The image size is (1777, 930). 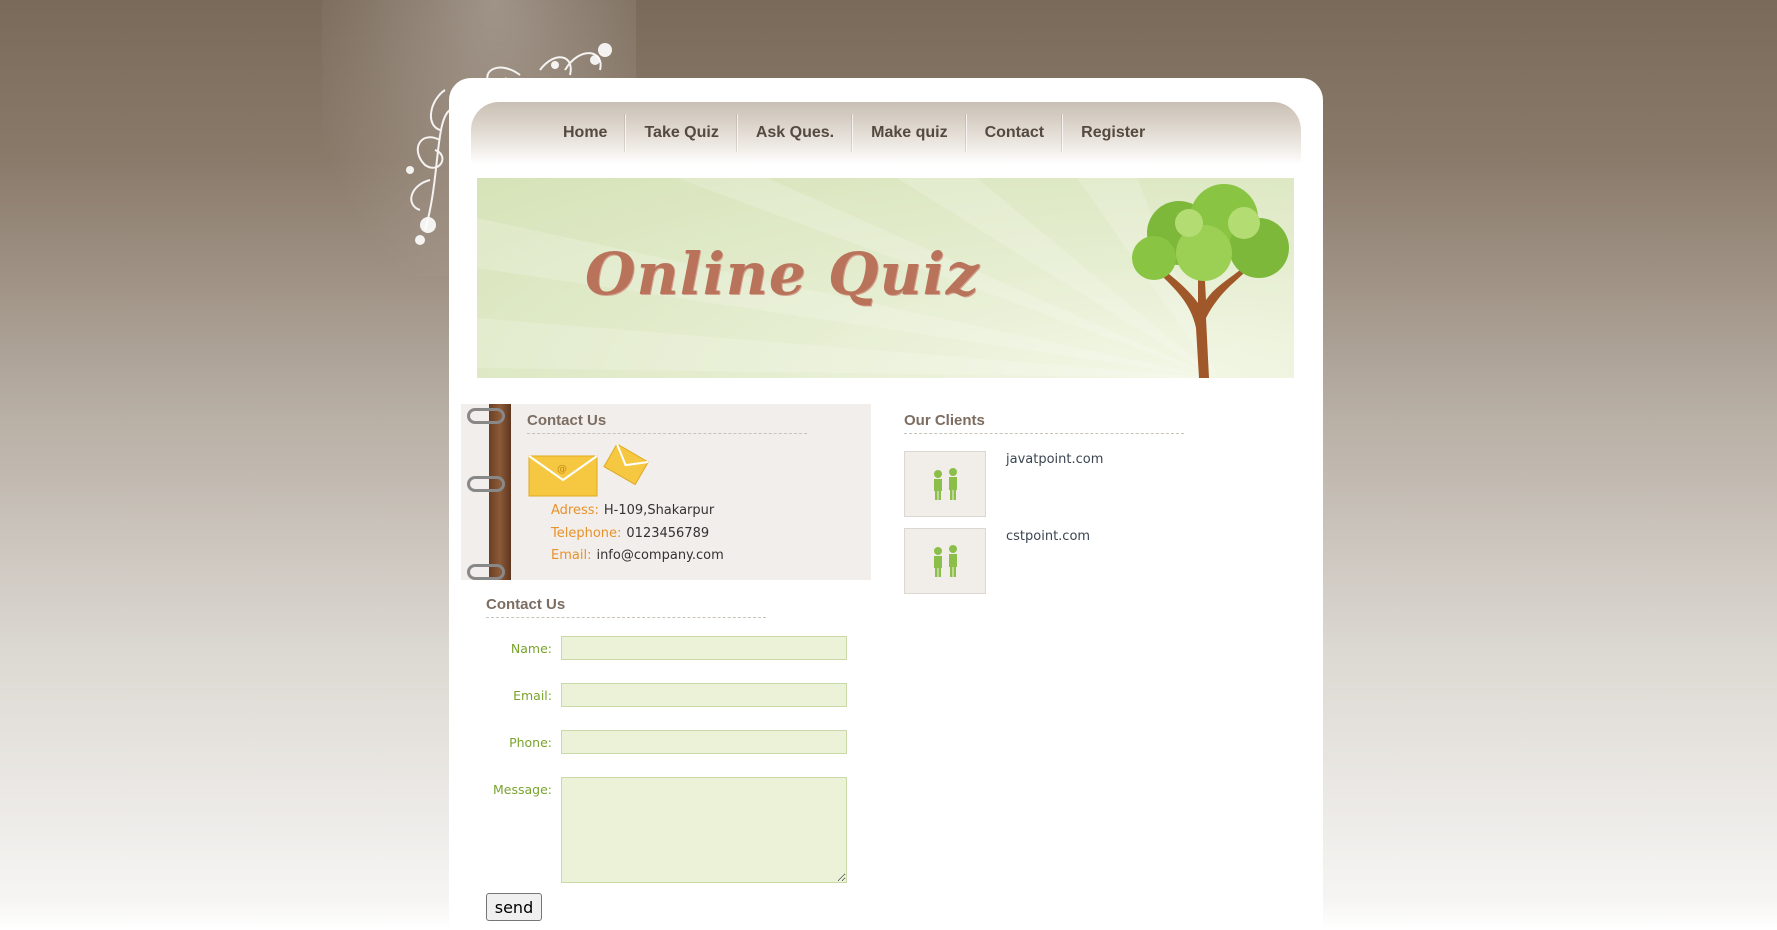 What do you see at coordinates (667, 423) in the screenshot?
I see `contact-info-heading: Contact Us` at bounding box center [667, 423].